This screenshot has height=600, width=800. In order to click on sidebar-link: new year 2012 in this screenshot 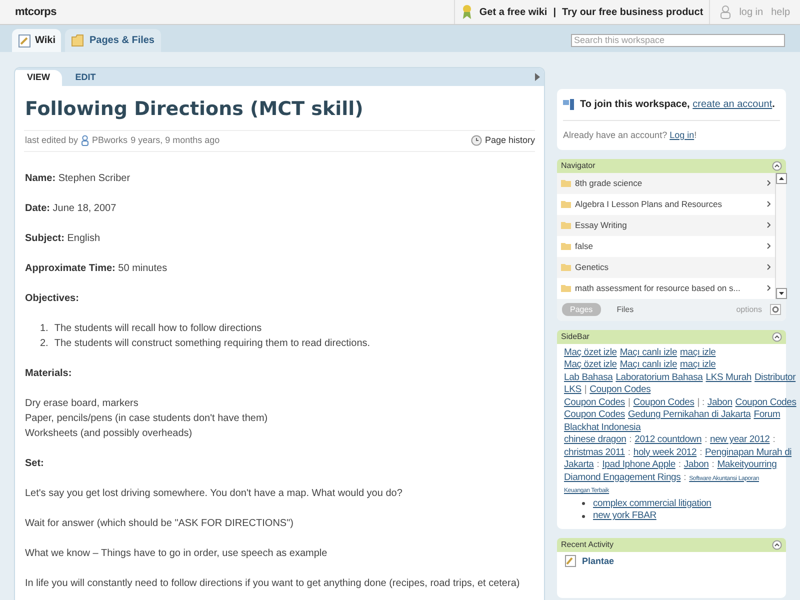, I will do `click(740, 440)`.